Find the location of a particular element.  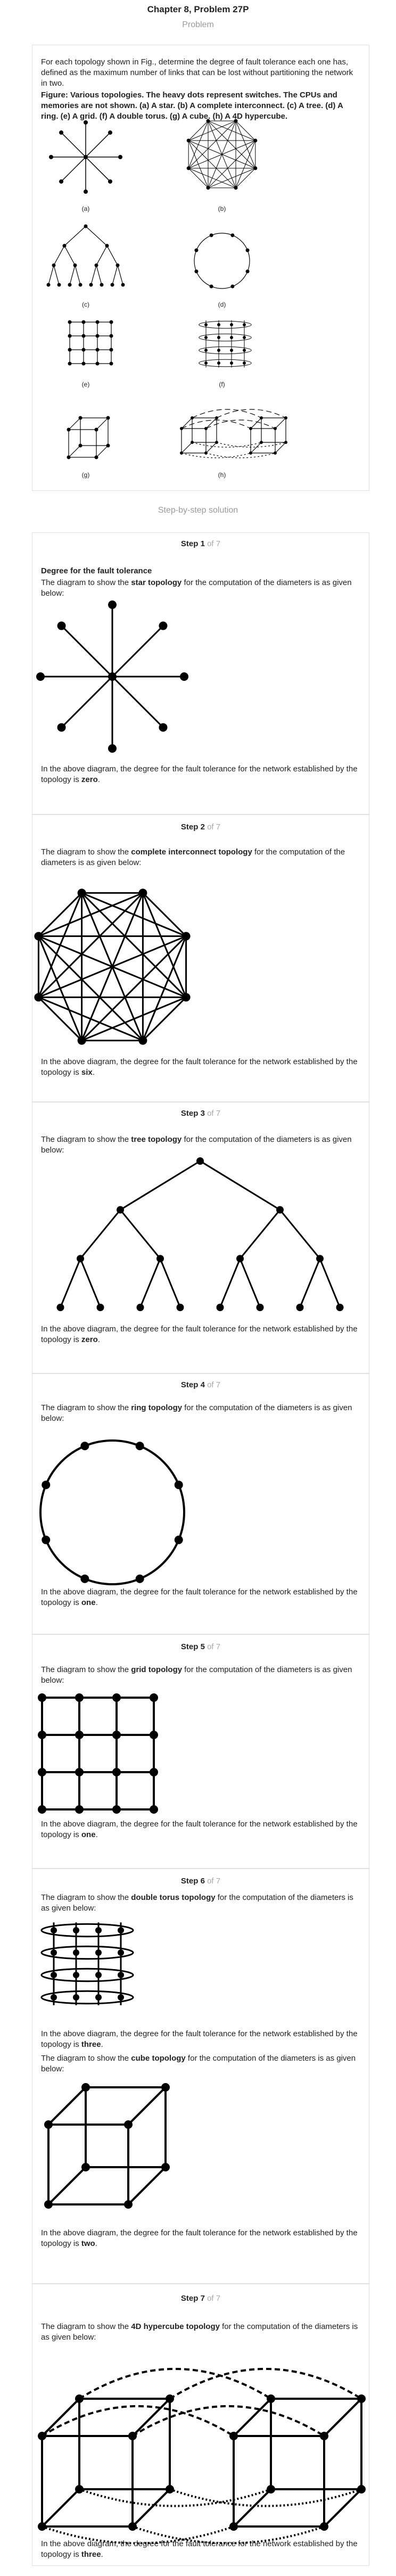

double-torus-diagram is located at coordinates (105, 2065).